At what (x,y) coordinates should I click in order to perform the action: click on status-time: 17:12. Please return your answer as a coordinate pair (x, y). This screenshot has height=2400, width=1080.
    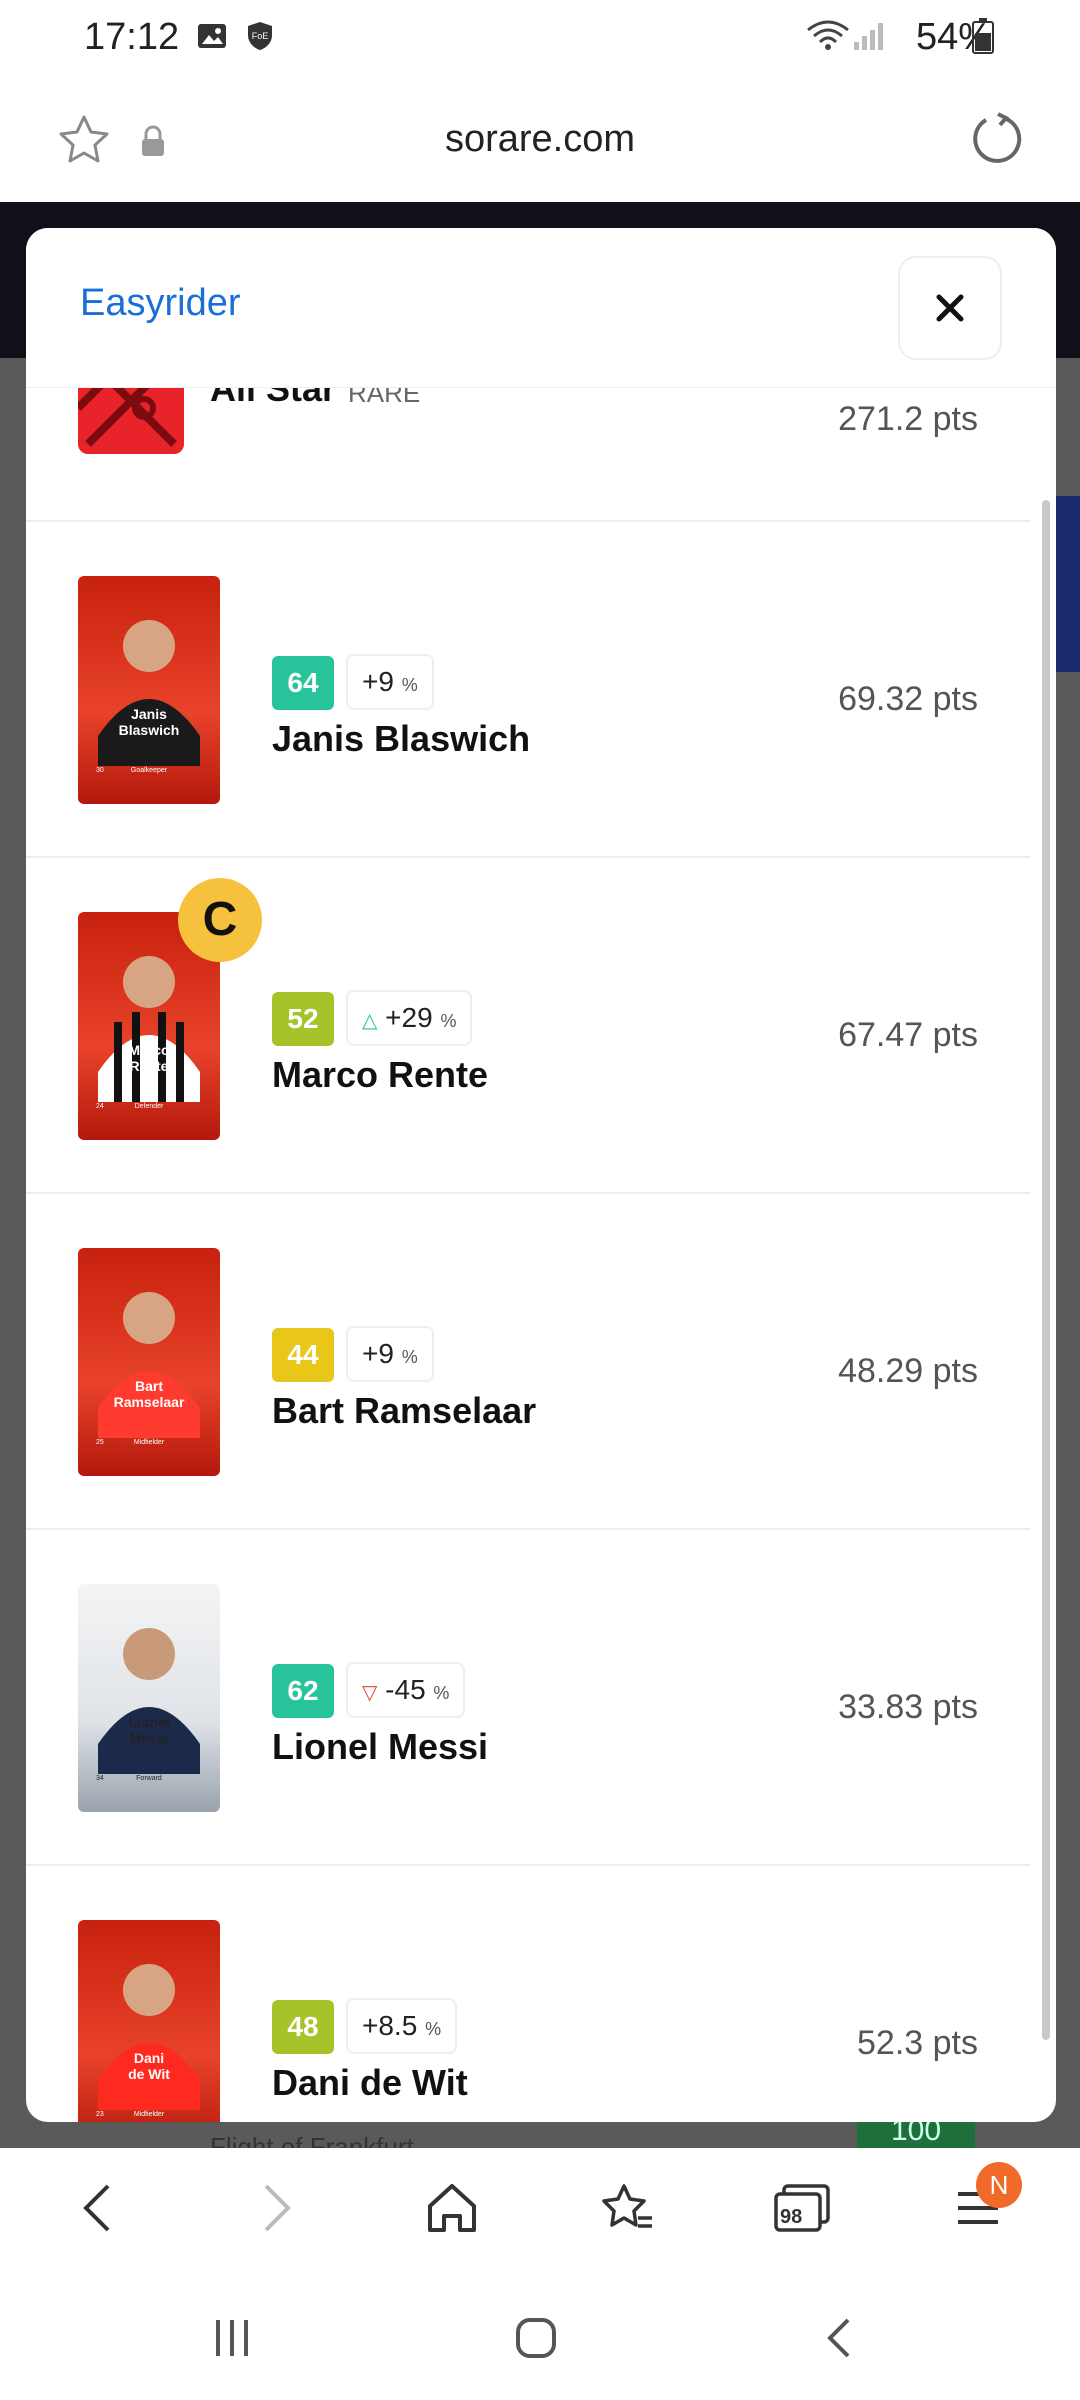
    Looking at the image, I should click on (132, 37).